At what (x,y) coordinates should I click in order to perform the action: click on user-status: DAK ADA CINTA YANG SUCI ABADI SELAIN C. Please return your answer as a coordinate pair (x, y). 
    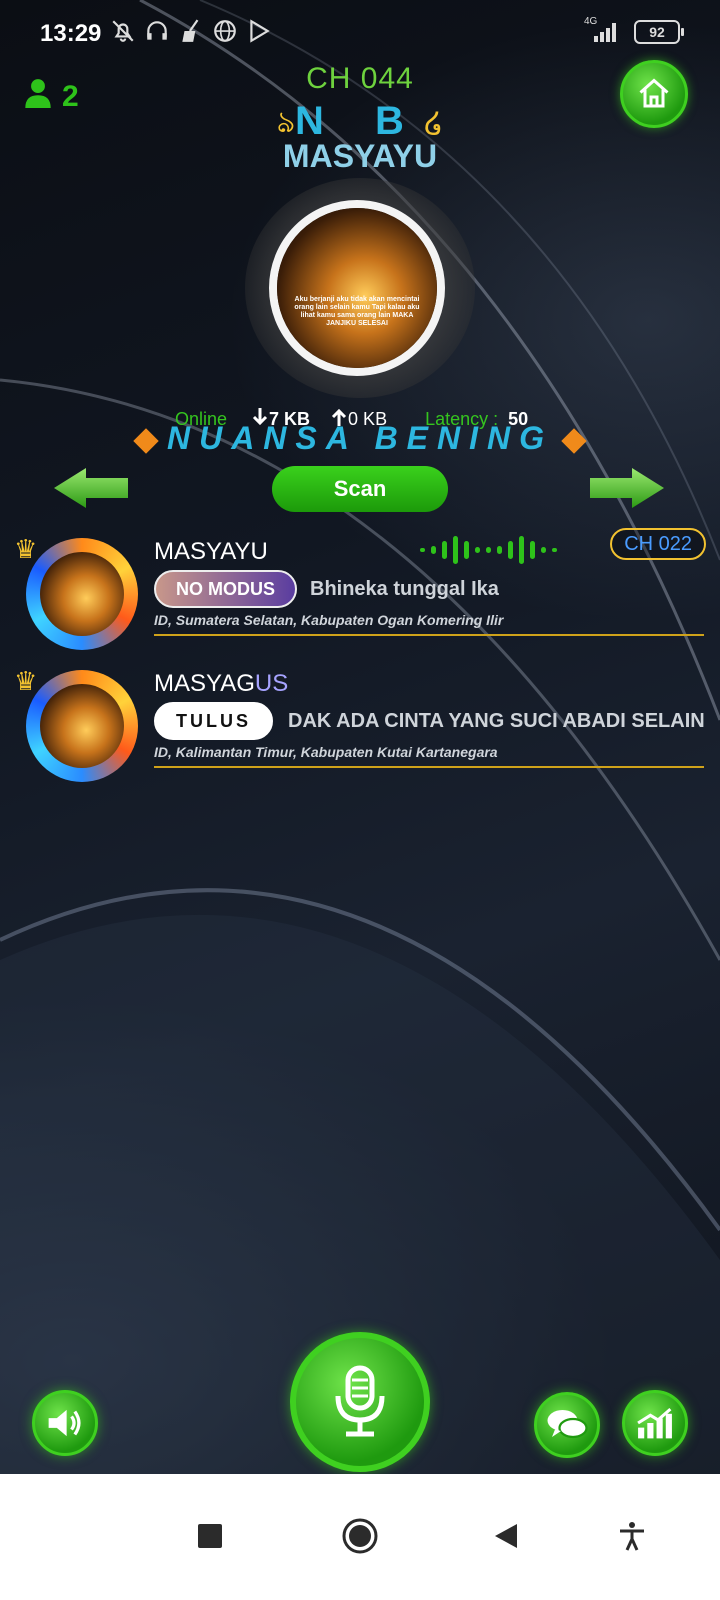
    Looking at the image, I should click on (496, 721).